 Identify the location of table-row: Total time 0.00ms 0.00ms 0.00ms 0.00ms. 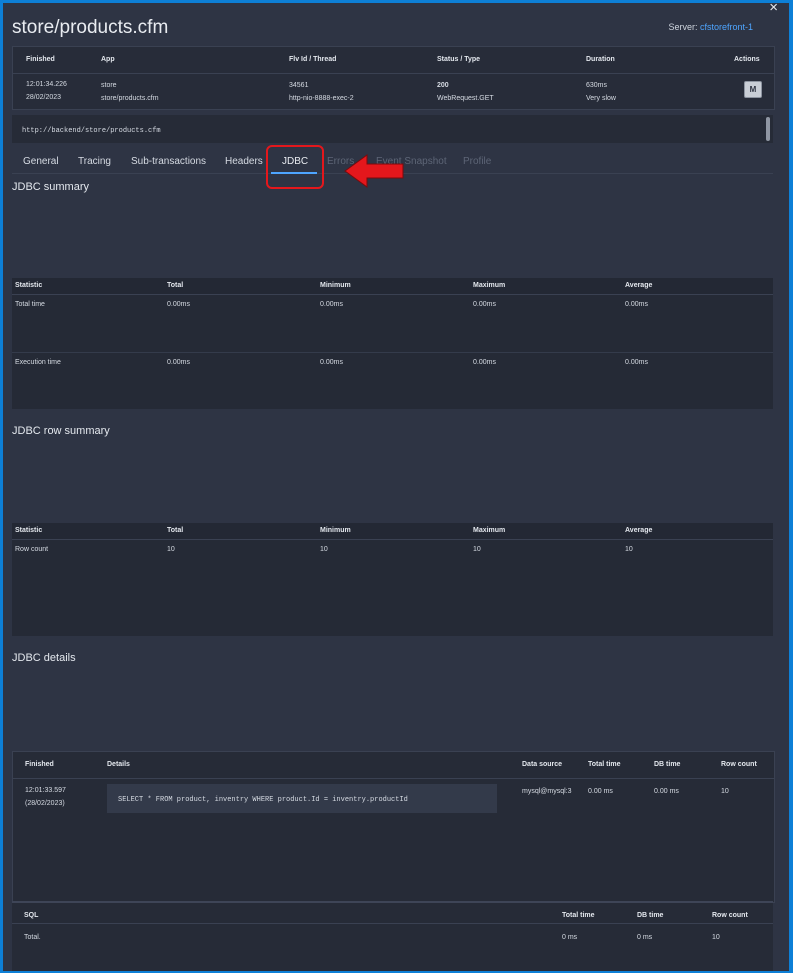
(392, 324).